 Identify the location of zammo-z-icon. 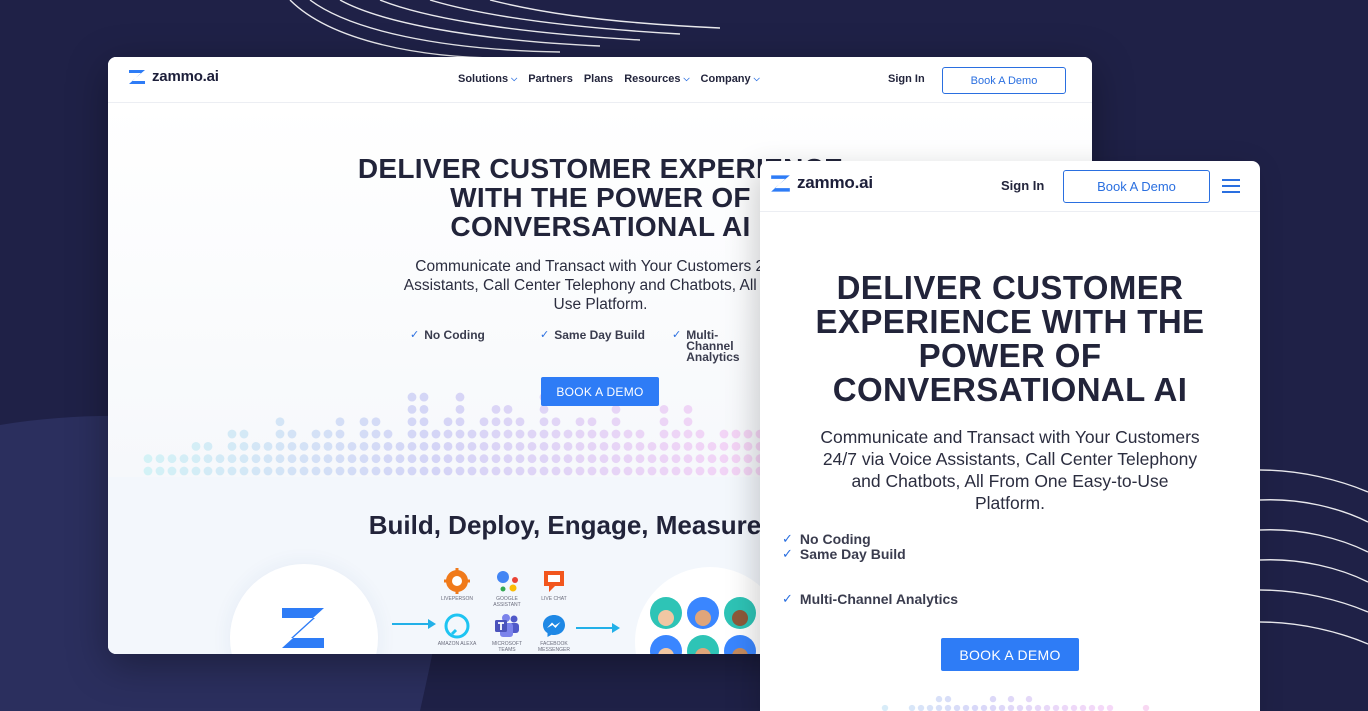
(780, 183).